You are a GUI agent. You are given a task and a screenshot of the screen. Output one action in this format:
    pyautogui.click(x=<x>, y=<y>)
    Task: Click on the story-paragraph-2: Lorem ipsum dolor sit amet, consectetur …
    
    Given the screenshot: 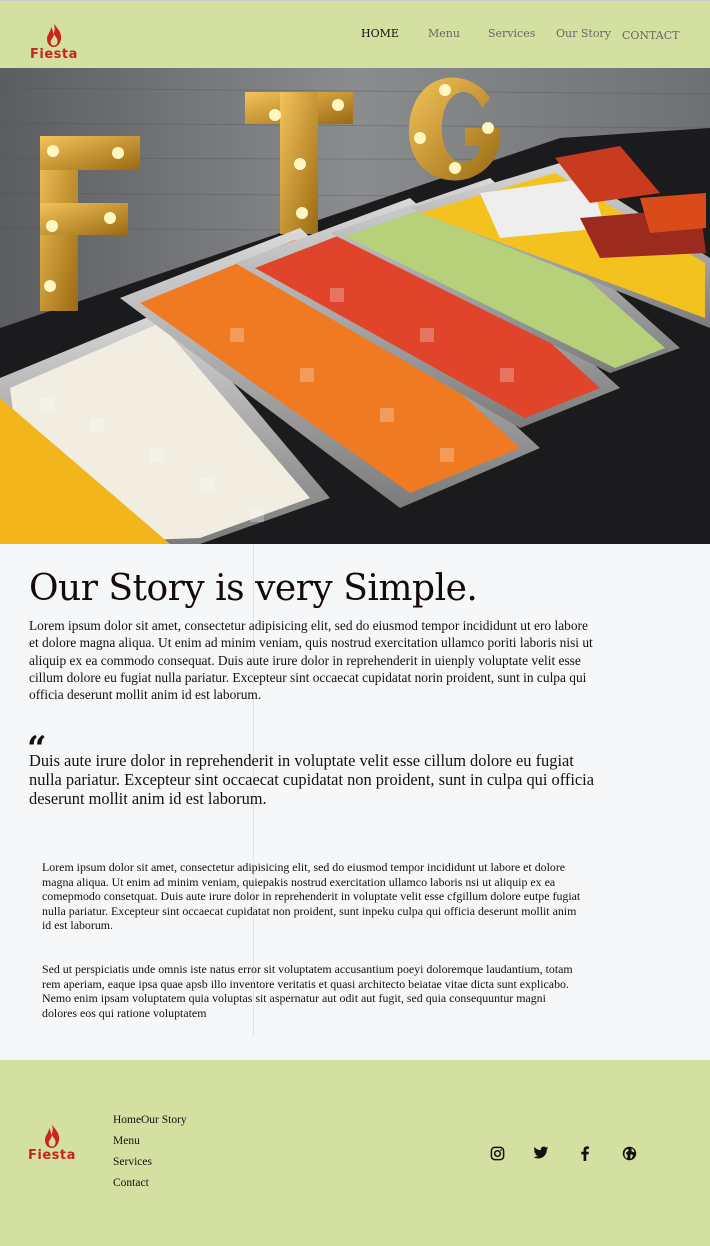 What is the action you would take?
    pyautogui.click(x=311, y=896)
    